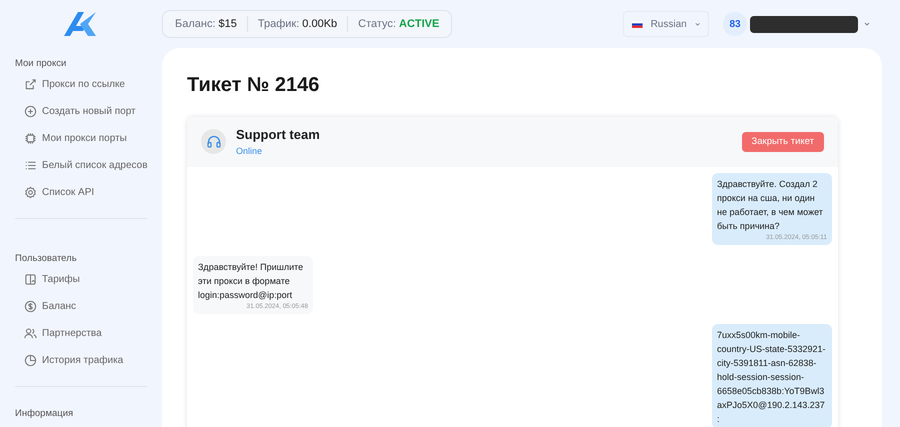  What do you see at coordinates (30, 192) in the screenshot?
I see `gear-icon` at bounding box center [30, 192].